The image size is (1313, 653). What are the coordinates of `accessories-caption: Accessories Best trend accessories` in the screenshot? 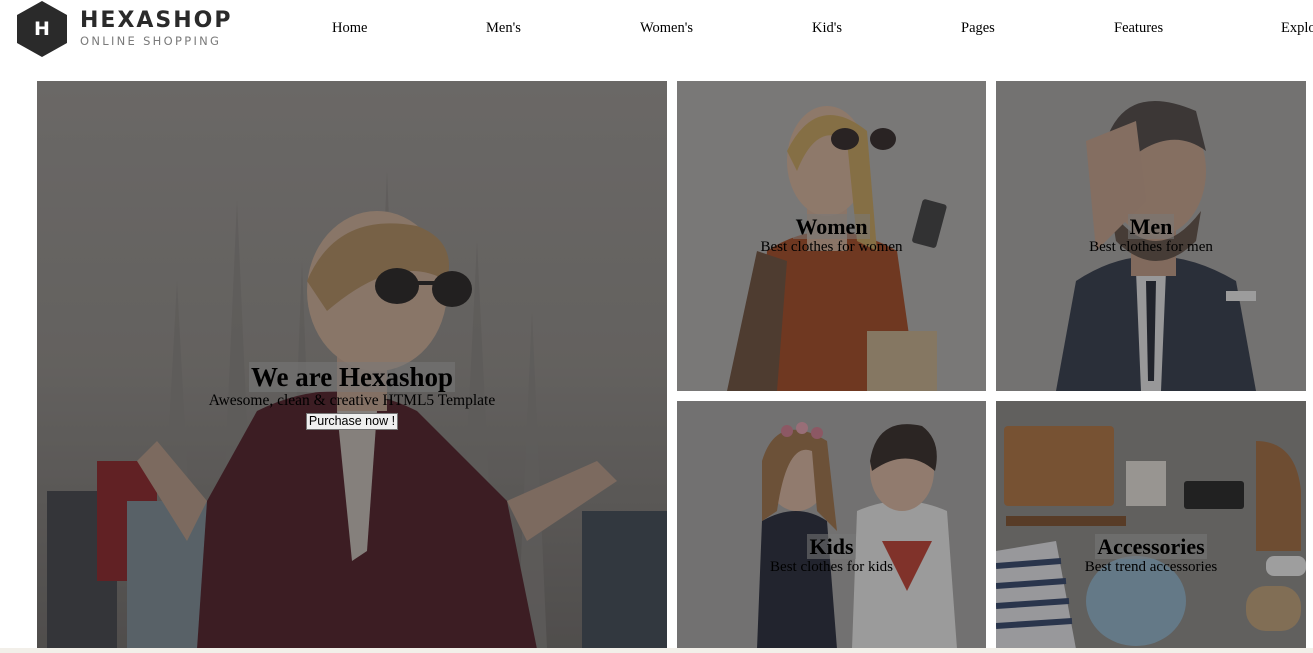 It's located at (1151, 555).